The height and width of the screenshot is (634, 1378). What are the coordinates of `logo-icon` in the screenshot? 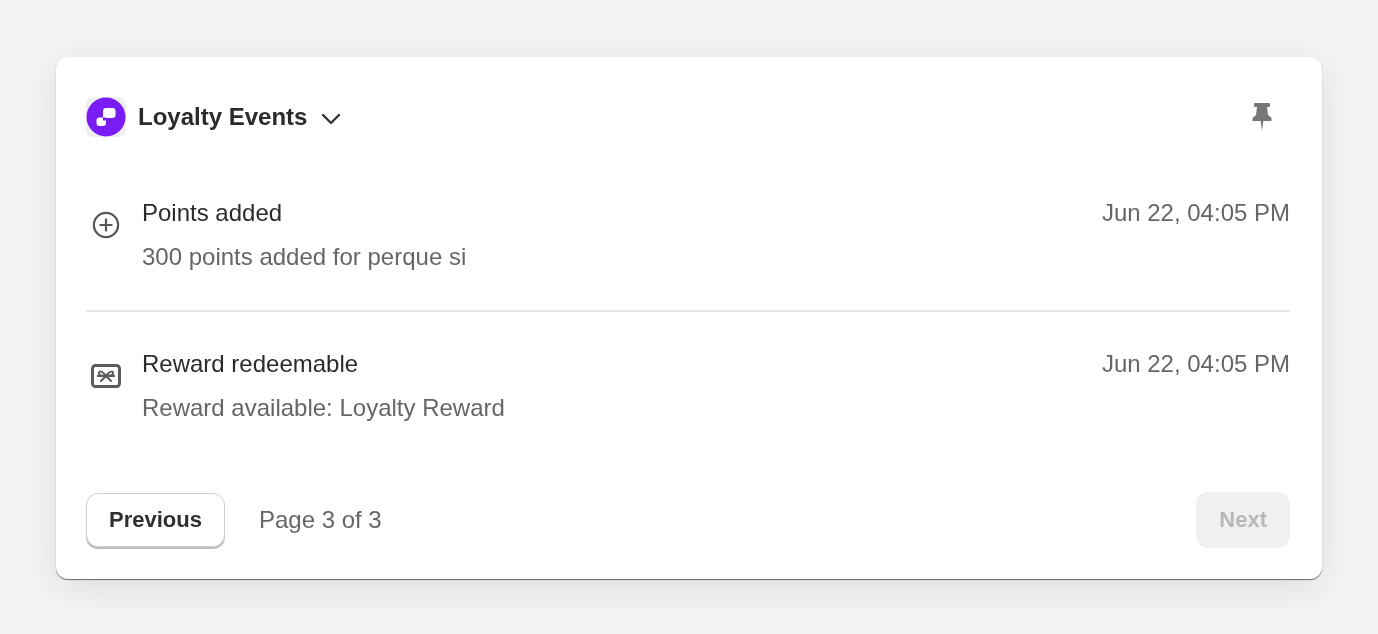 It's located at (106, 117).